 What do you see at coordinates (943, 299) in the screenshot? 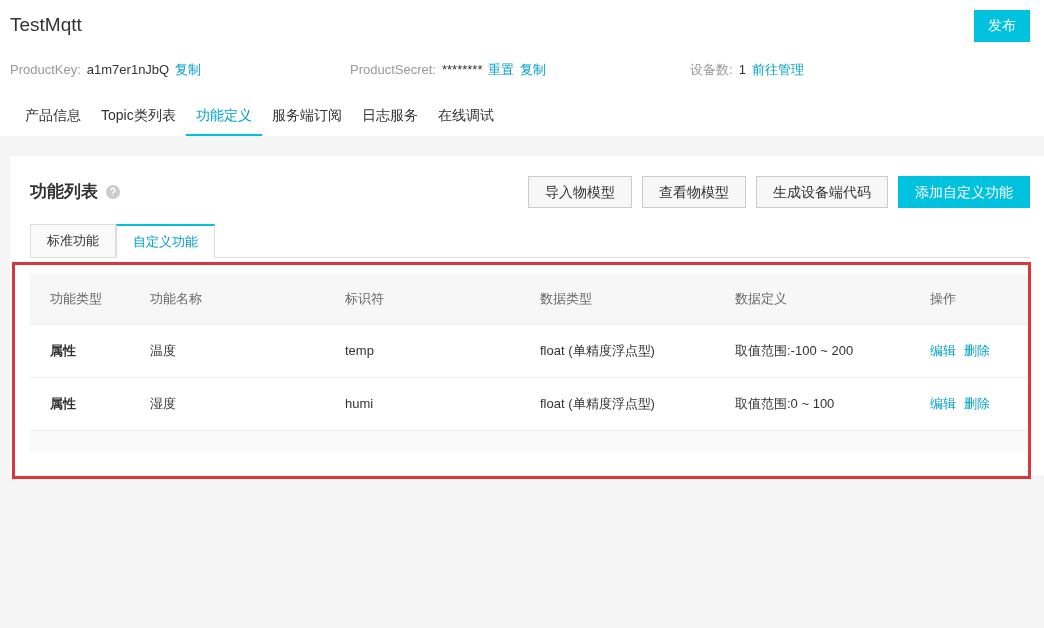
I see `column-header: 操作` at bounding box center [943, 299].